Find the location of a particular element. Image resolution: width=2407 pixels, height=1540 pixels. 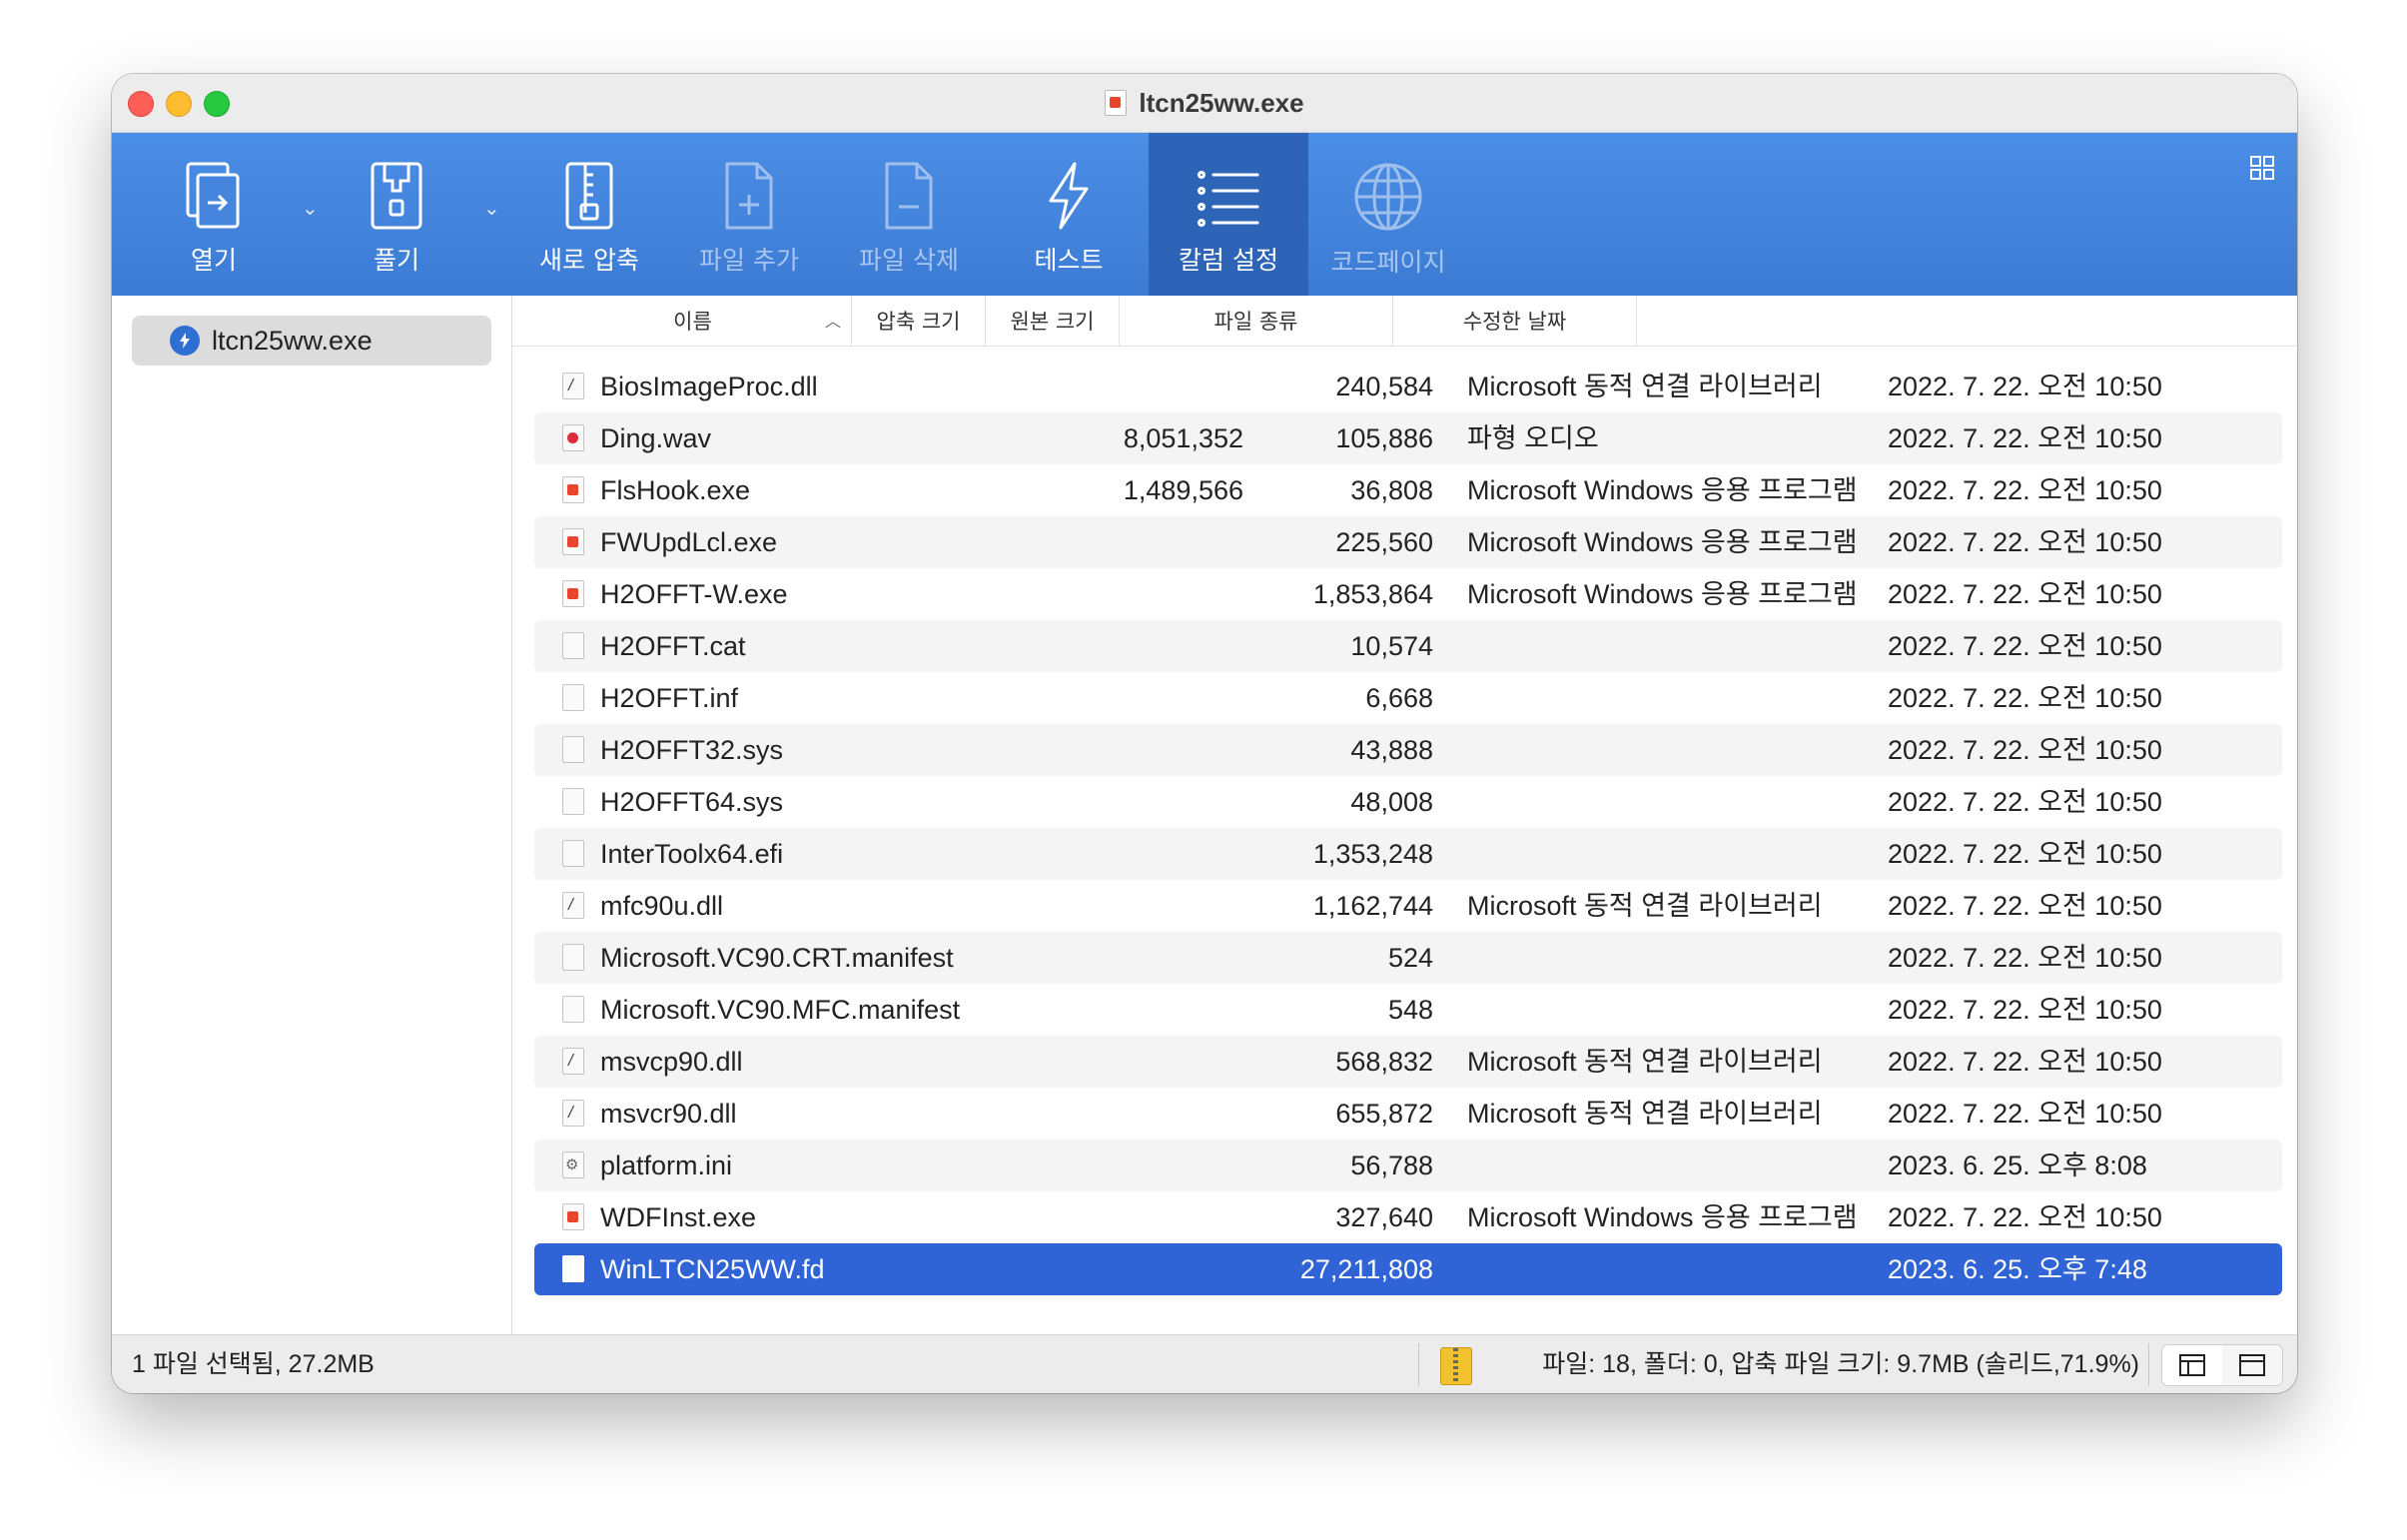

column-header-original: 원본 크기 is located at coordinates (1053, 321).